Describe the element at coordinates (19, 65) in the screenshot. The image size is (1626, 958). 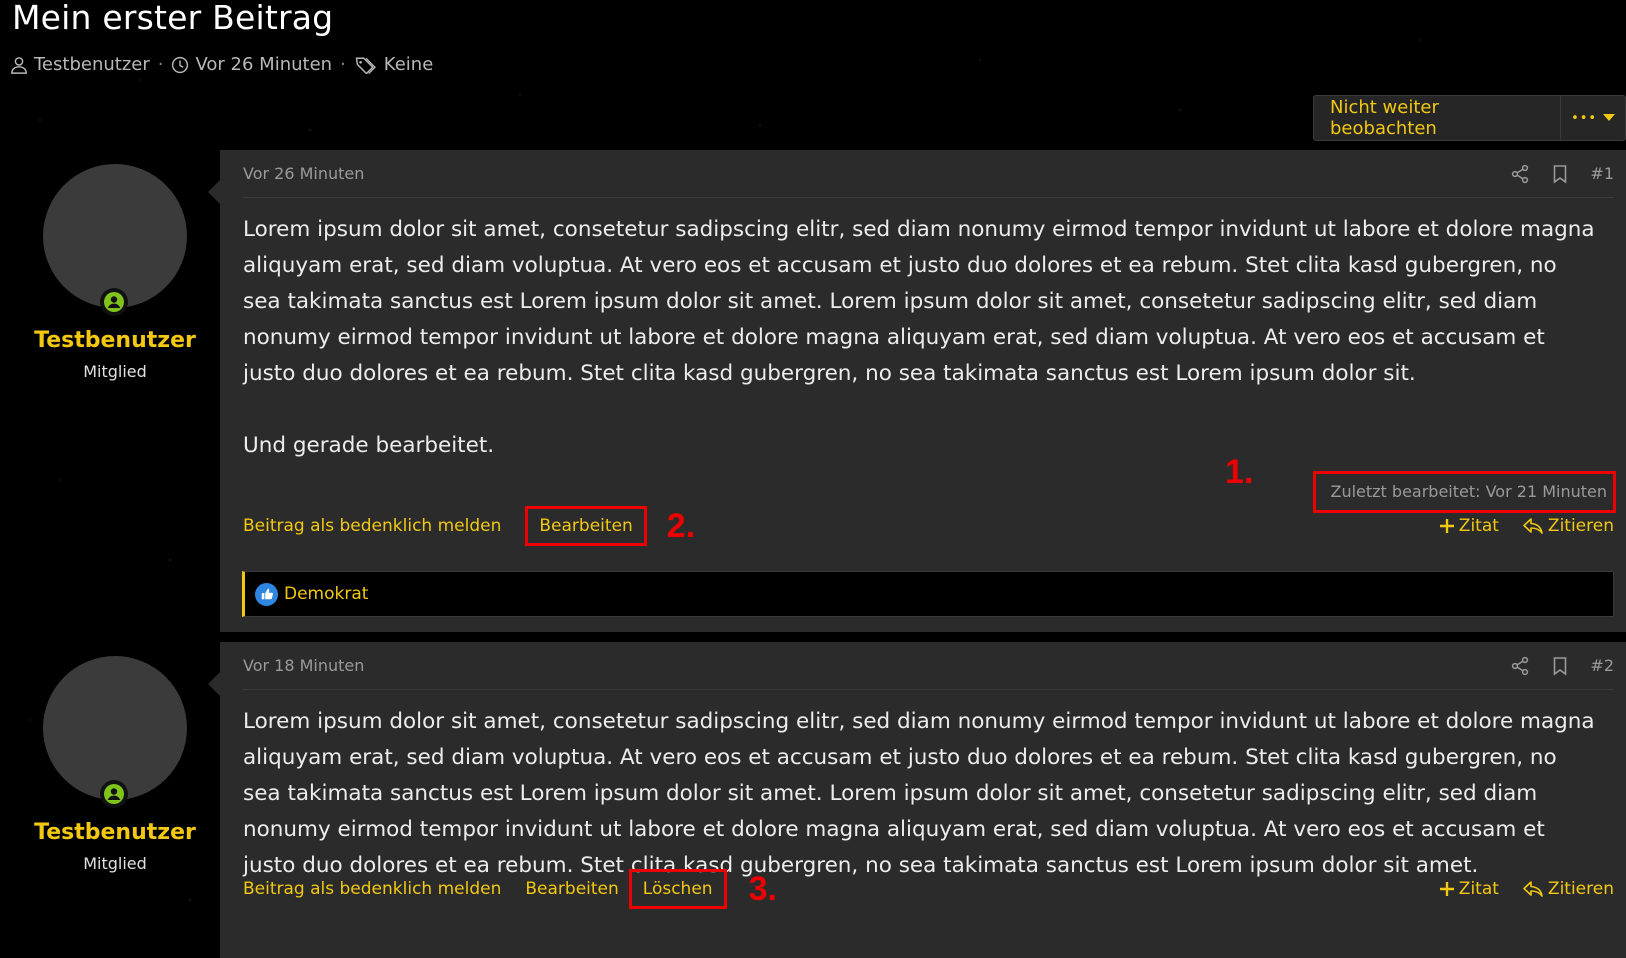
I see `user-icon` at that location.